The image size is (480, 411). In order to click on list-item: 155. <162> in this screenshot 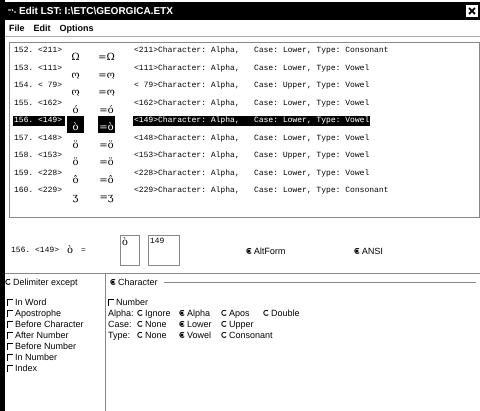, I will do `click(39, 103)`.